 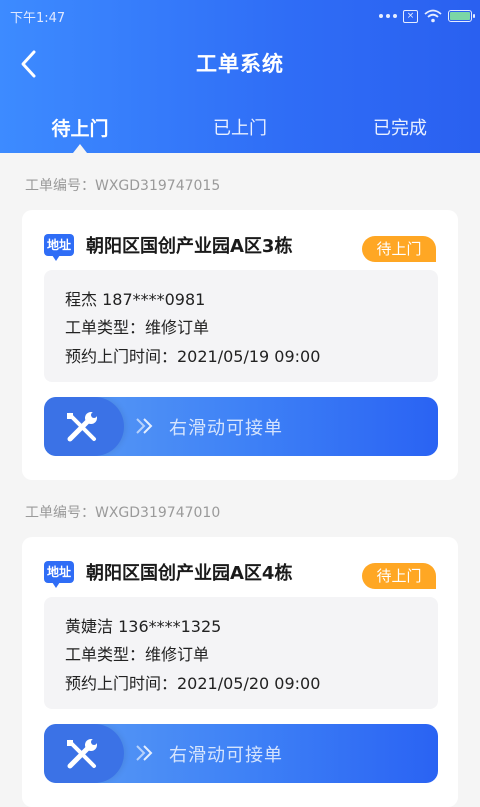 I want to click on wifi-icon, so click(x=433, y=16).